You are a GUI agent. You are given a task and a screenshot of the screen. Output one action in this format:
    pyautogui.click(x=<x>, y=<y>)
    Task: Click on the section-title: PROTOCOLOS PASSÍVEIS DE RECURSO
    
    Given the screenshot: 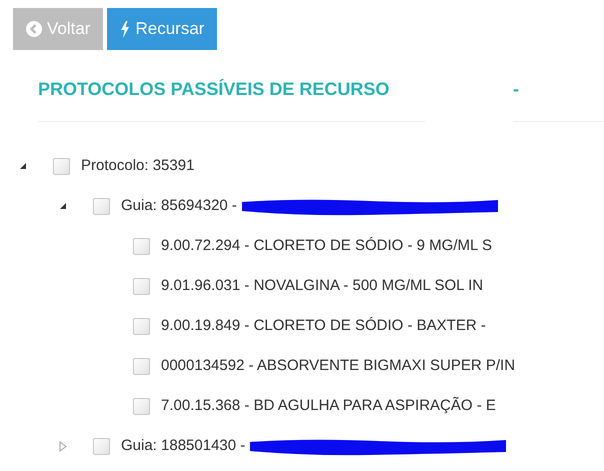 What is the action you would take?
    pyautogui.click(x=214, y=89)
    